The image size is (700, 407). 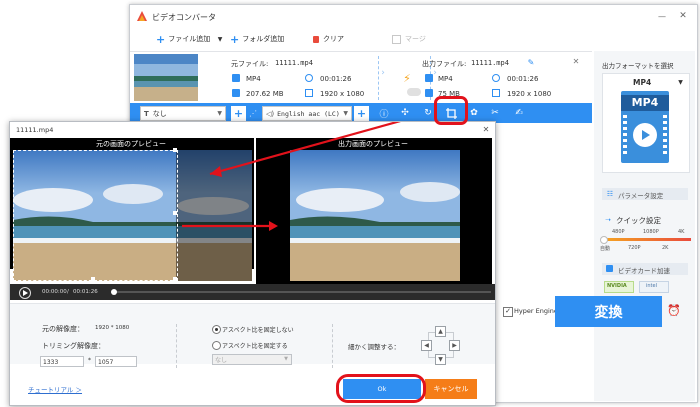 What do you see at coordinates (333, 39) in the screenshot?
I see `clear-label: クリア` at bounding box center [333, 39].